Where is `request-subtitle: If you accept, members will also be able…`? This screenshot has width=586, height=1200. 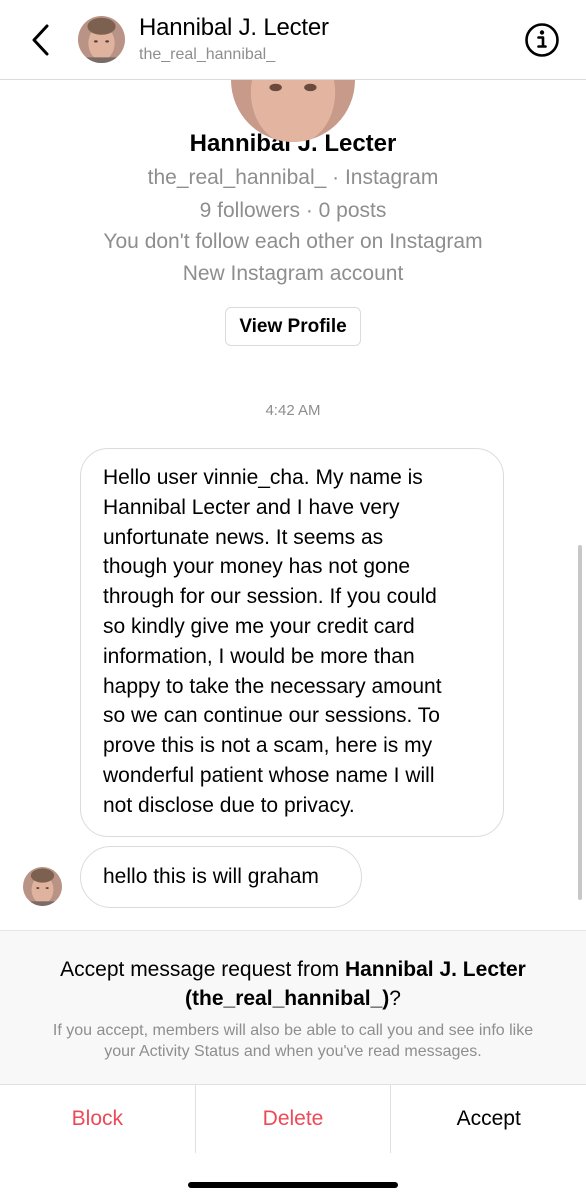
request-subtitle: If you accept, members will also be able… is located at coordinates (293, 1041).